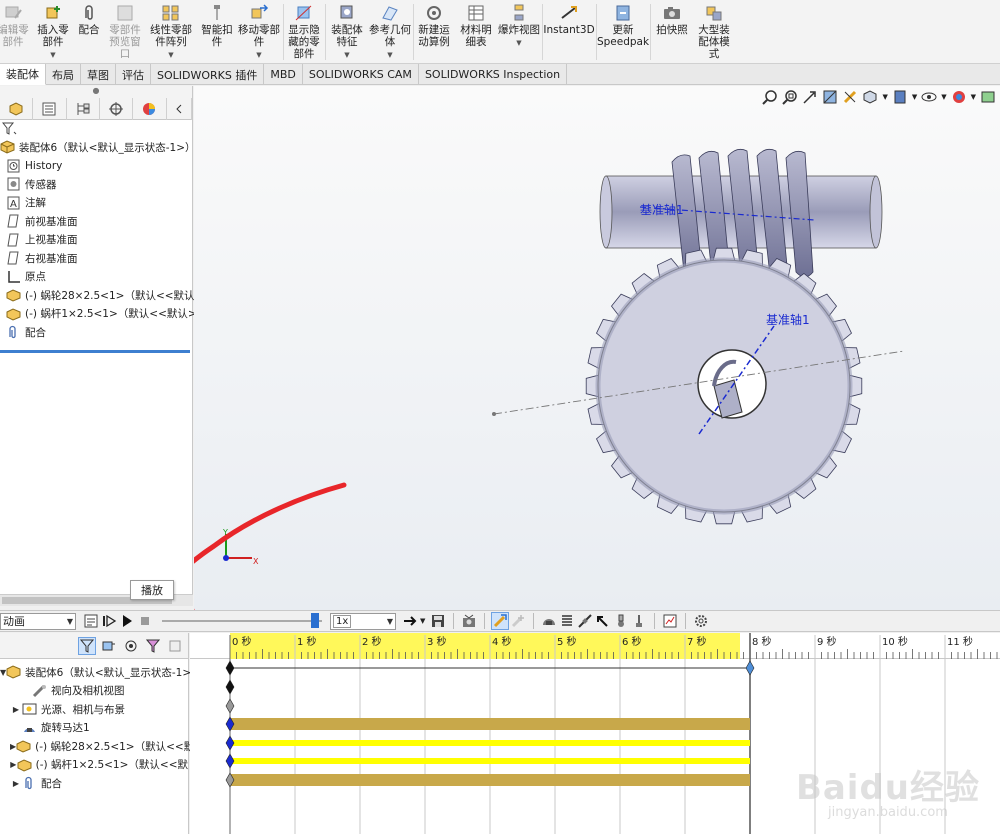 The width and height of the screenshot is (1000, 834). I want to click on filter-driving-button, so click(109, 646).